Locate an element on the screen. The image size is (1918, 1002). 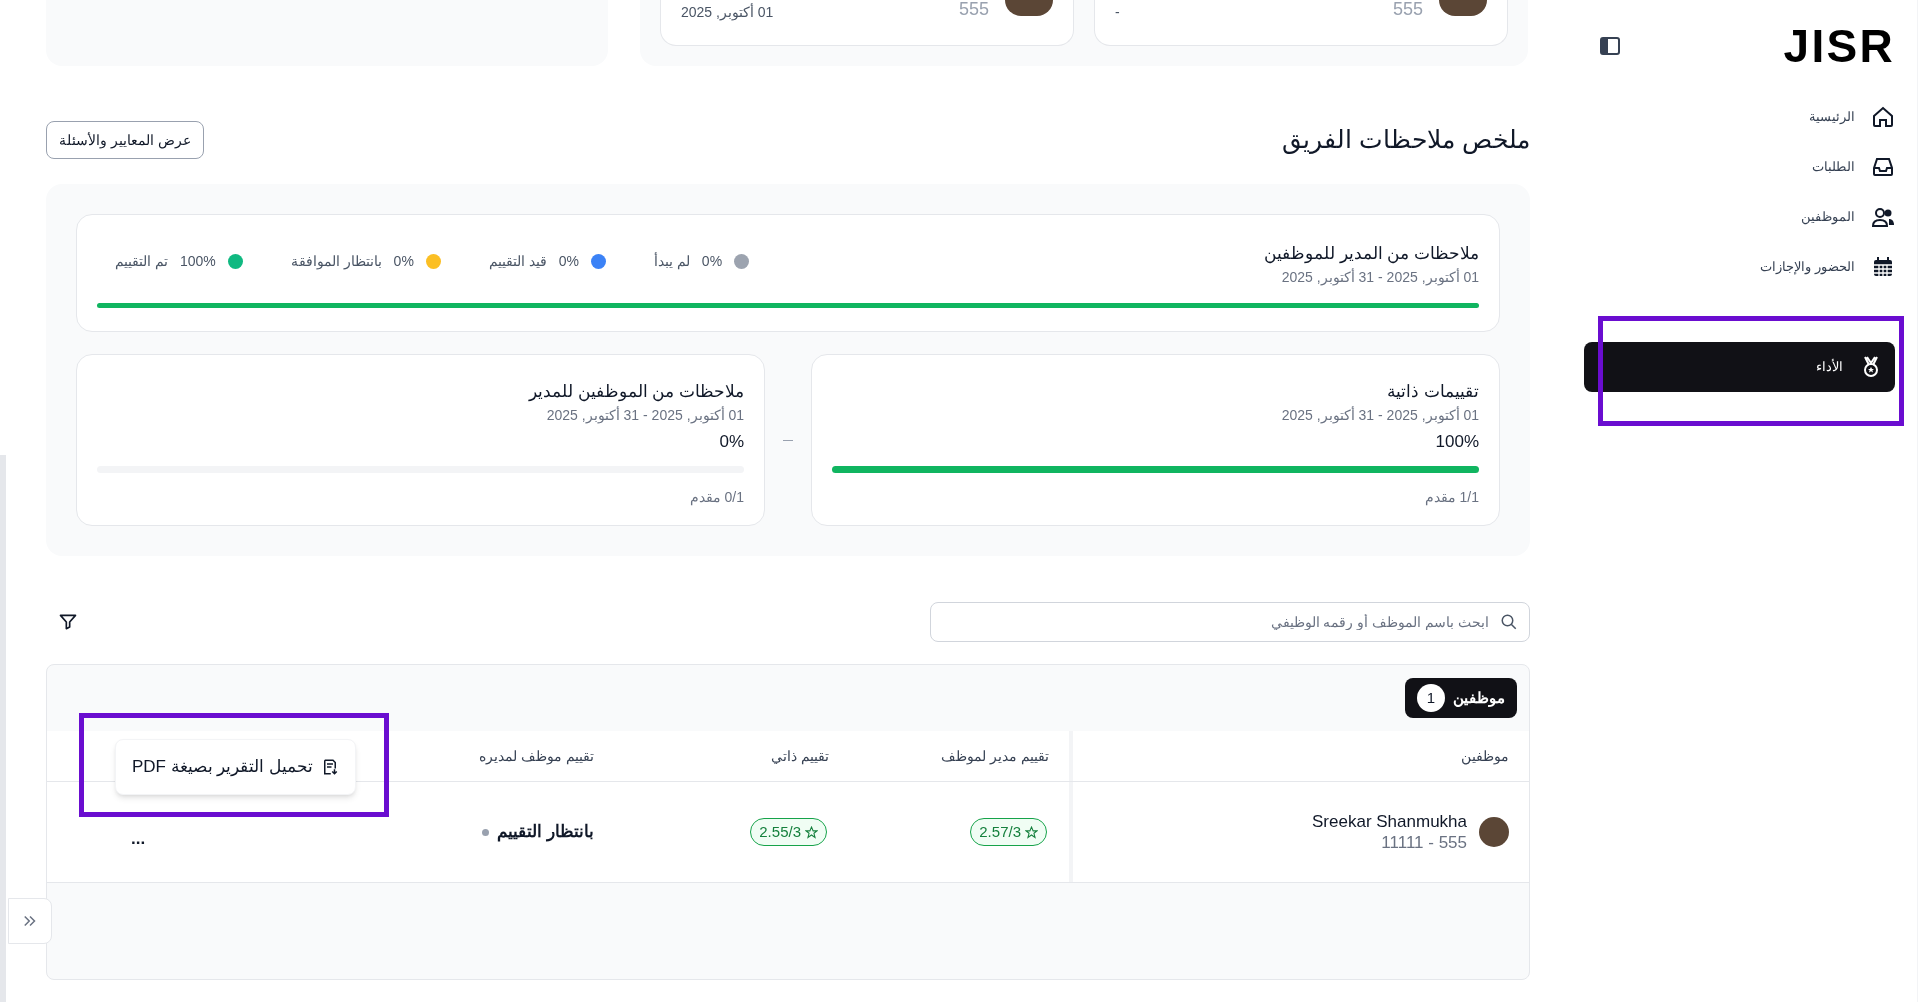
sidebar-item: الرئيسية is located at coordinates (1746, 116).